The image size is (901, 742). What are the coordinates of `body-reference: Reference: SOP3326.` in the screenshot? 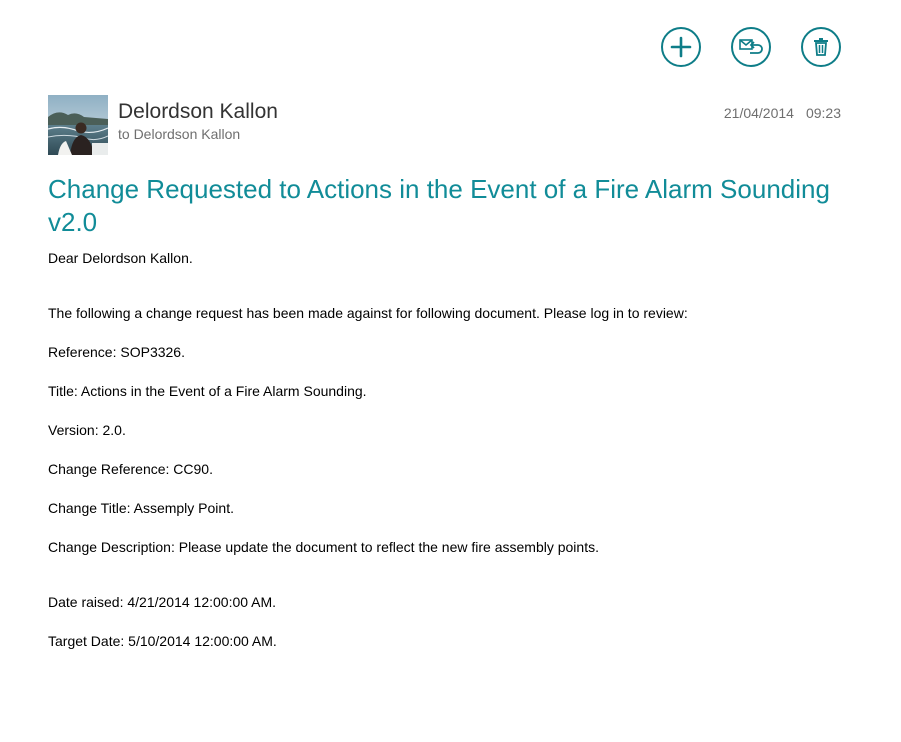 It's located at (116, 352).